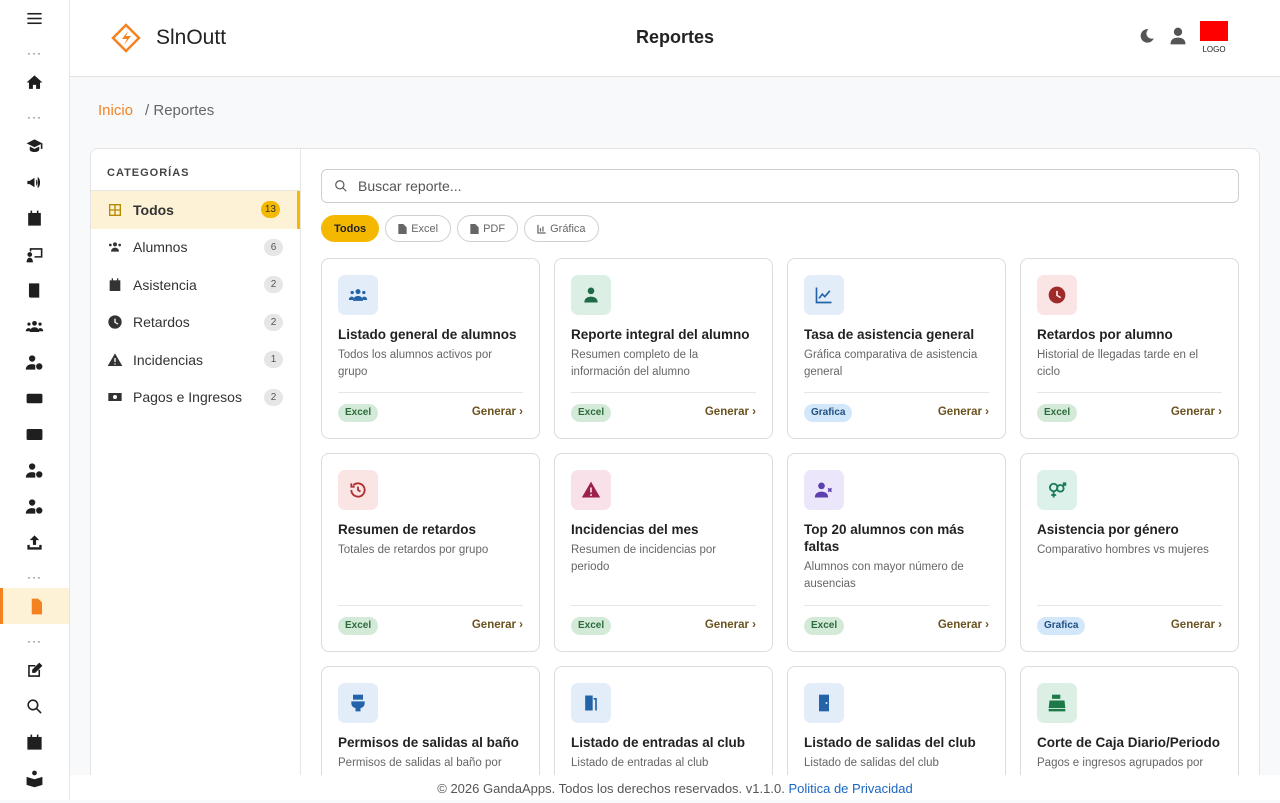 Image resolution: width=1280 pixels, height=803 pixels. What do you see at coordinates (1061, 626) in the screenshot?
I see `format-badge: Grafica` at bounding box center [1061, 626].